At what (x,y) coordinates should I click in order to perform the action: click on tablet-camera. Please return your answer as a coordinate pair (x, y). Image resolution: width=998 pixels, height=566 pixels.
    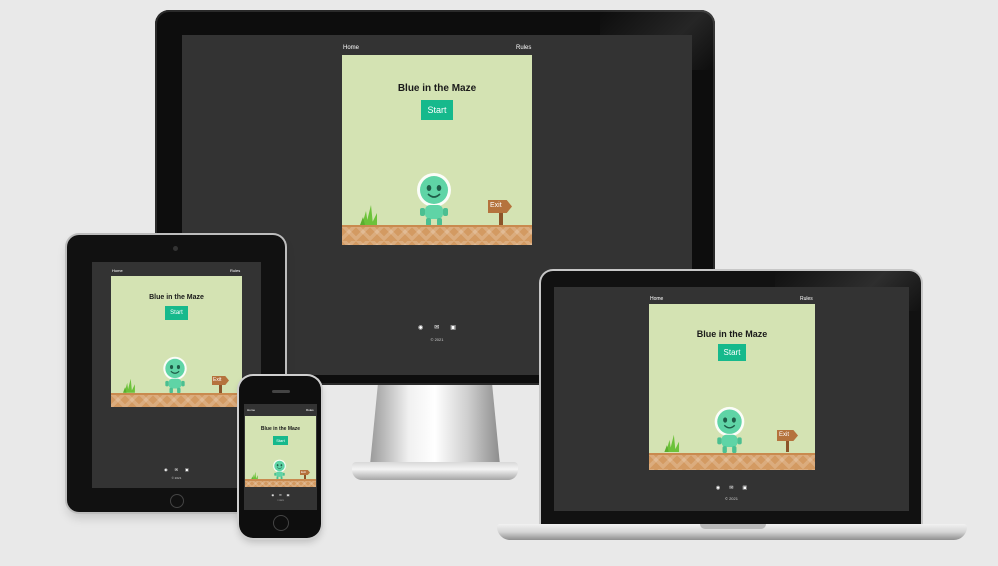
    Looking at the image, I should click on (175, 248).